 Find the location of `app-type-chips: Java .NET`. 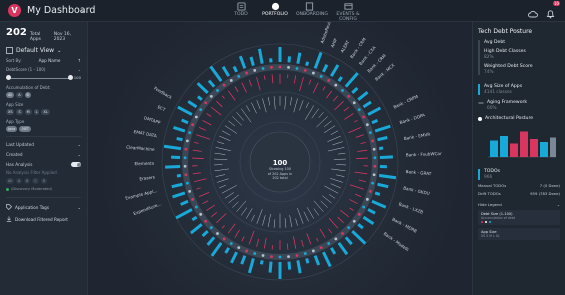

app-type-chips: Java .NET is located at coordinates (43, 129).